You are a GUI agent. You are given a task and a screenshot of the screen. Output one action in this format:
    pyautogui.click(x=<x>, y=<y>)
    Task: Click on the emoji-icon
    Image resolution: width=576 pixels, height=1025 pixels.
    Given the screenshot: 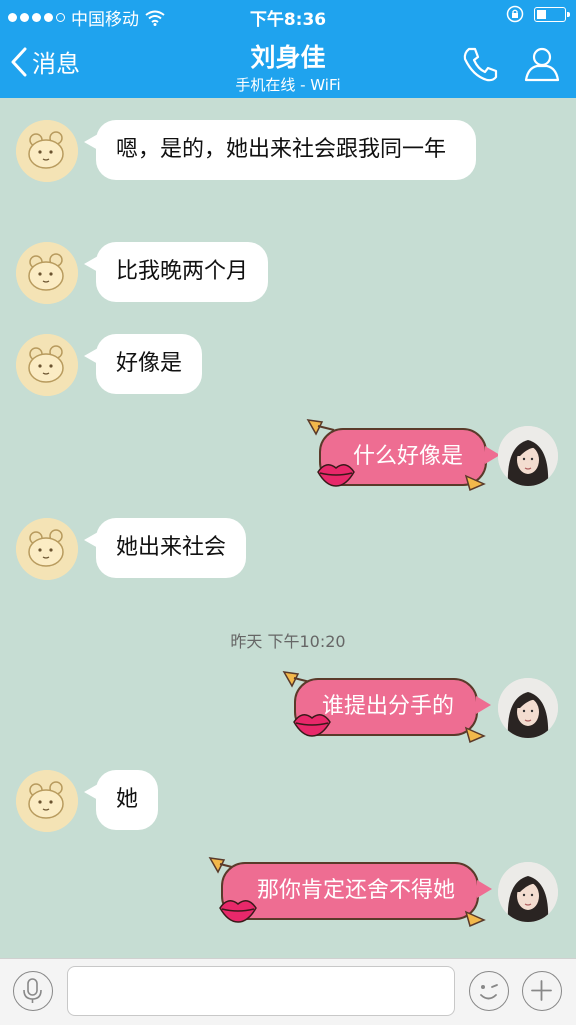 What is the action you would take?
    pyautogui.click(x=489, y=992)
    